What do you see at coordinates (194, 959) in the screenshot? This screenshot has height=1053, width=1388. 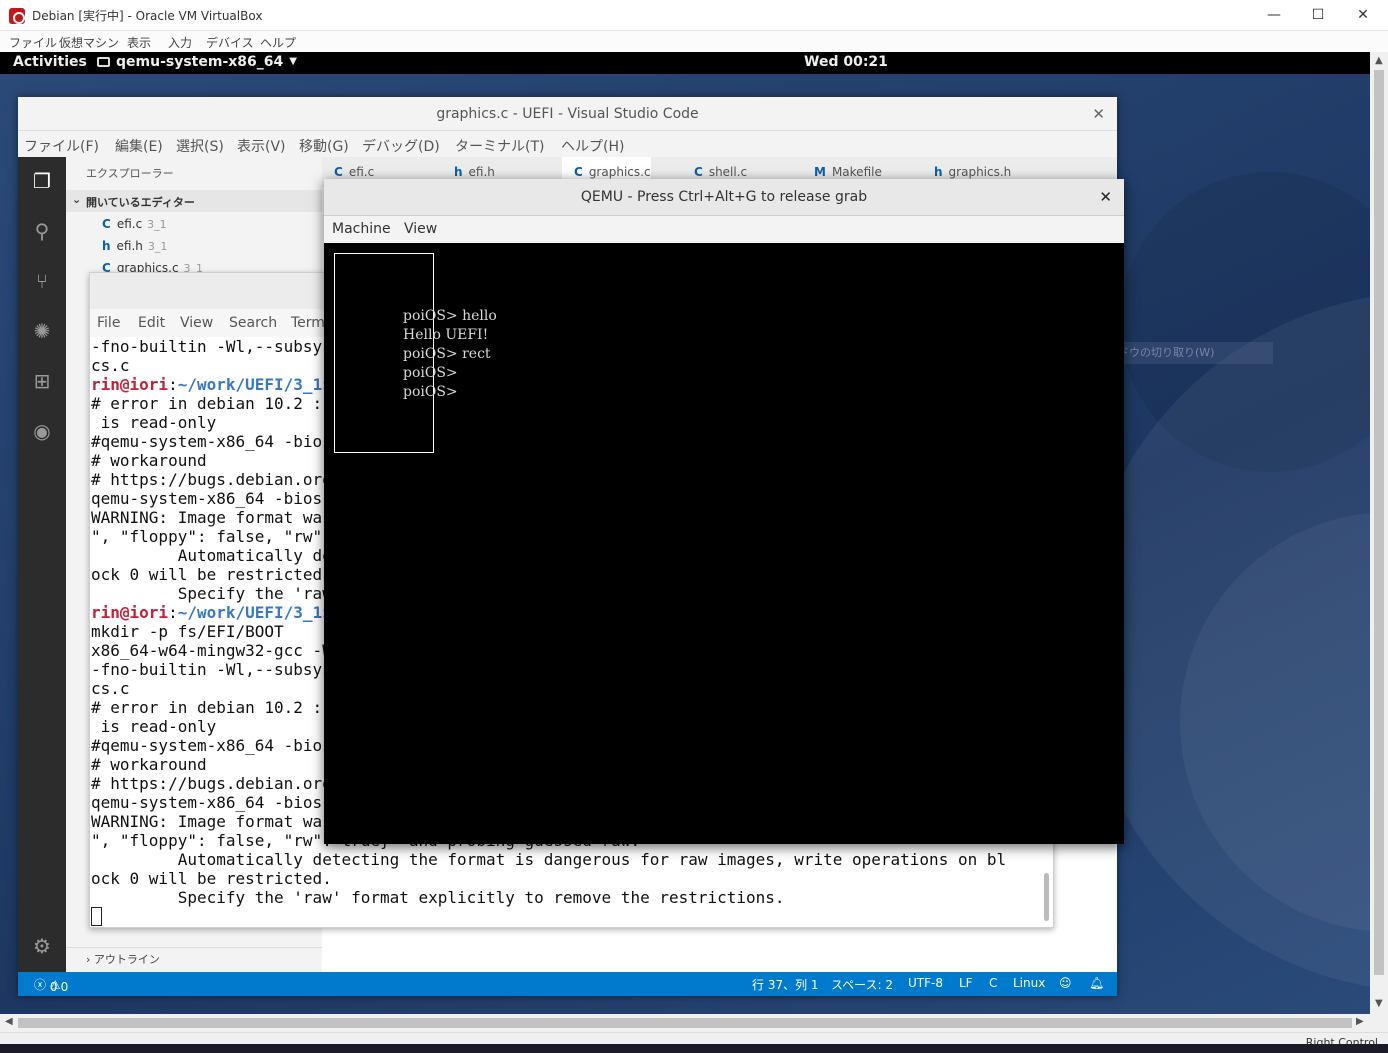 I see `outline-section: › アウトライン` at bounding box center [194, 959].